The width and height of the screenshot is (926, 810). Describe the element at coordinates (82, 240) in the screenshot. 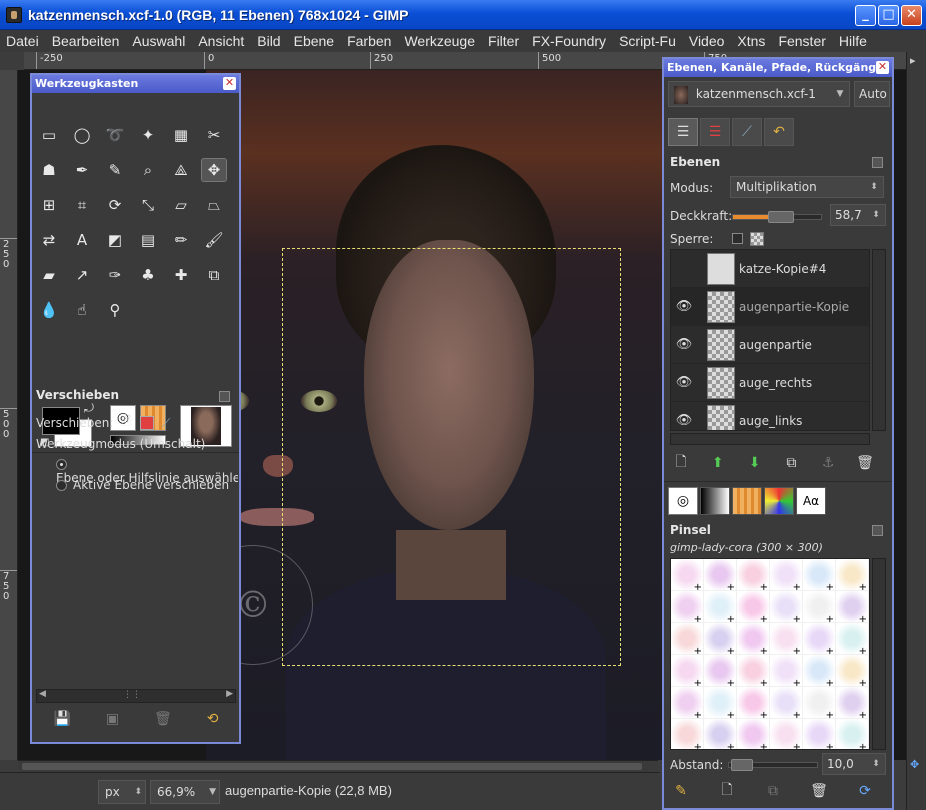

I see `text-icon: A` at that location.